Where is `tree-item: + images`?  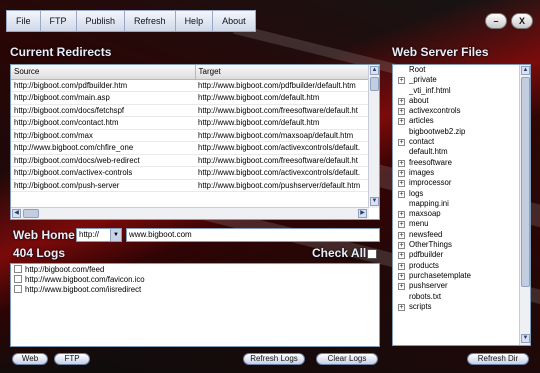
tree-item: + images is located at coordinates (461, 173).